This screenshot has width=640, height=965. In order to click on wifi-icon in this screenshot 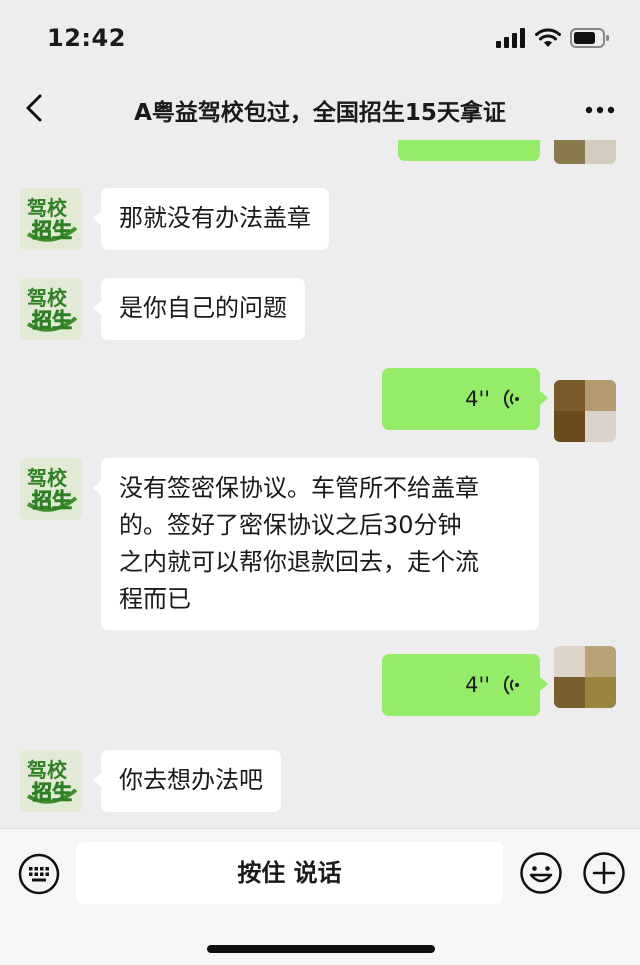, I will do `click(548, 37)`.